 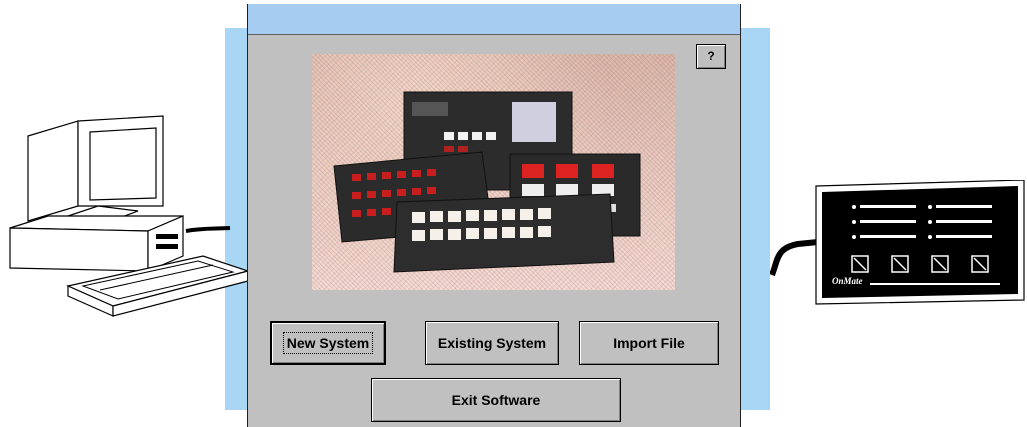 What do you see at coordinates (711, 56) in the screenshot?
I see `help-button: ?` at bounding box center [711, 56].